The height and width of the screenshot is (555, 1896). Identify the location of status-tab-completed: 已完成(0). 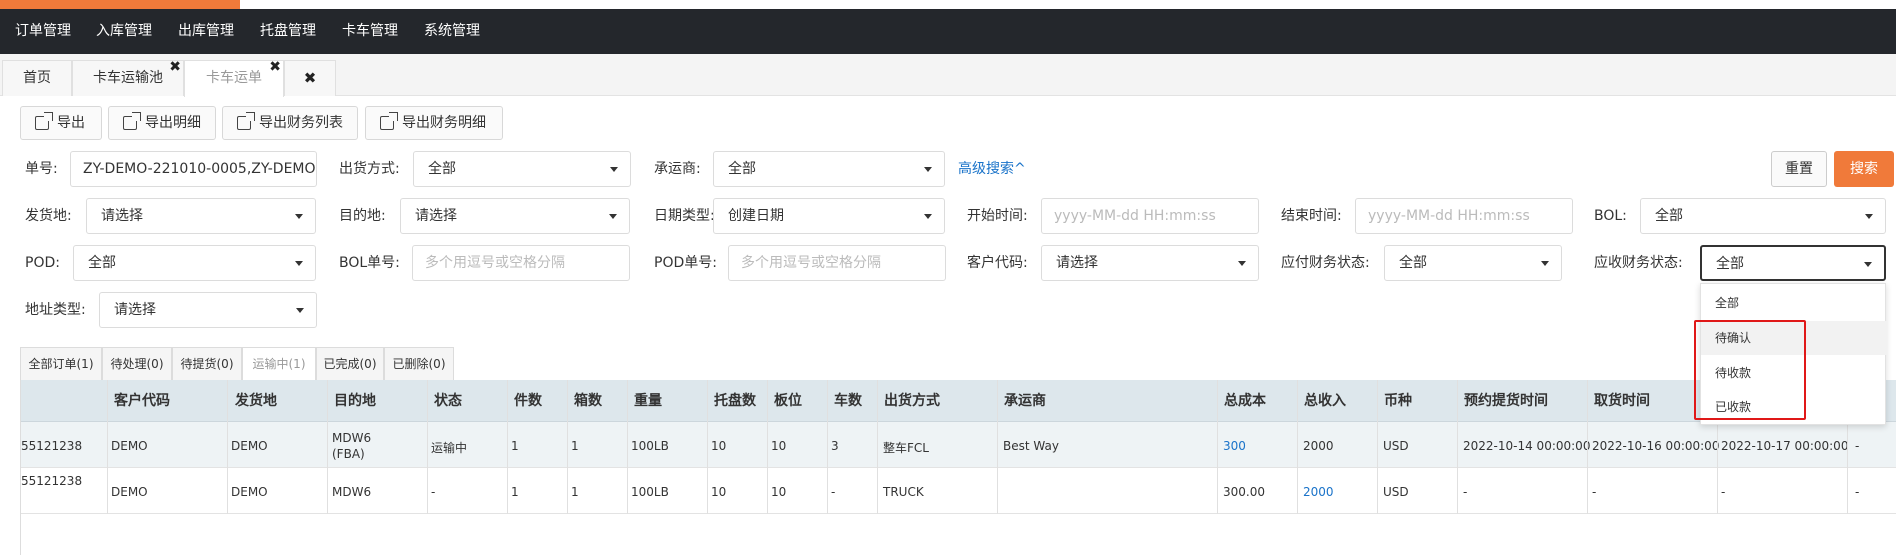
(350, 364).